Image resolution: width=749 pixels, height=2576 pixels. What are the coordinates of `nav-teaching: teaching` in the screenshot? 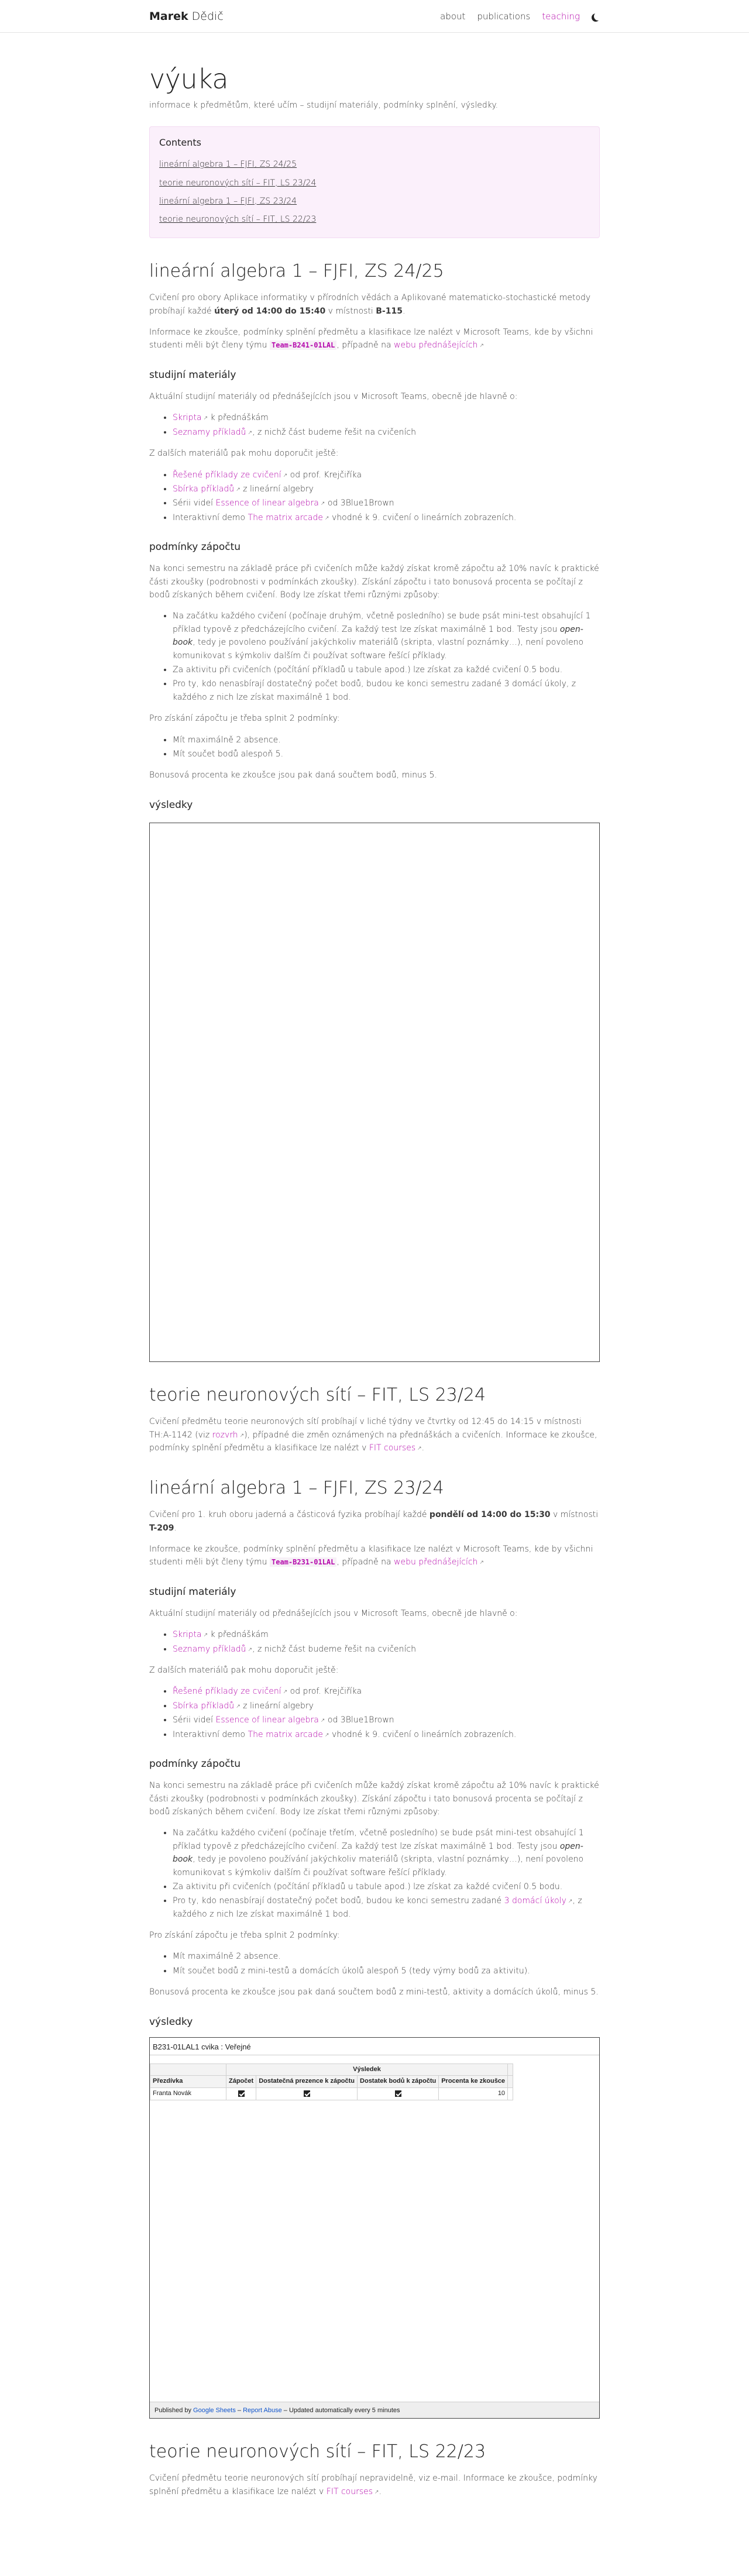 It's located at (561, 16).